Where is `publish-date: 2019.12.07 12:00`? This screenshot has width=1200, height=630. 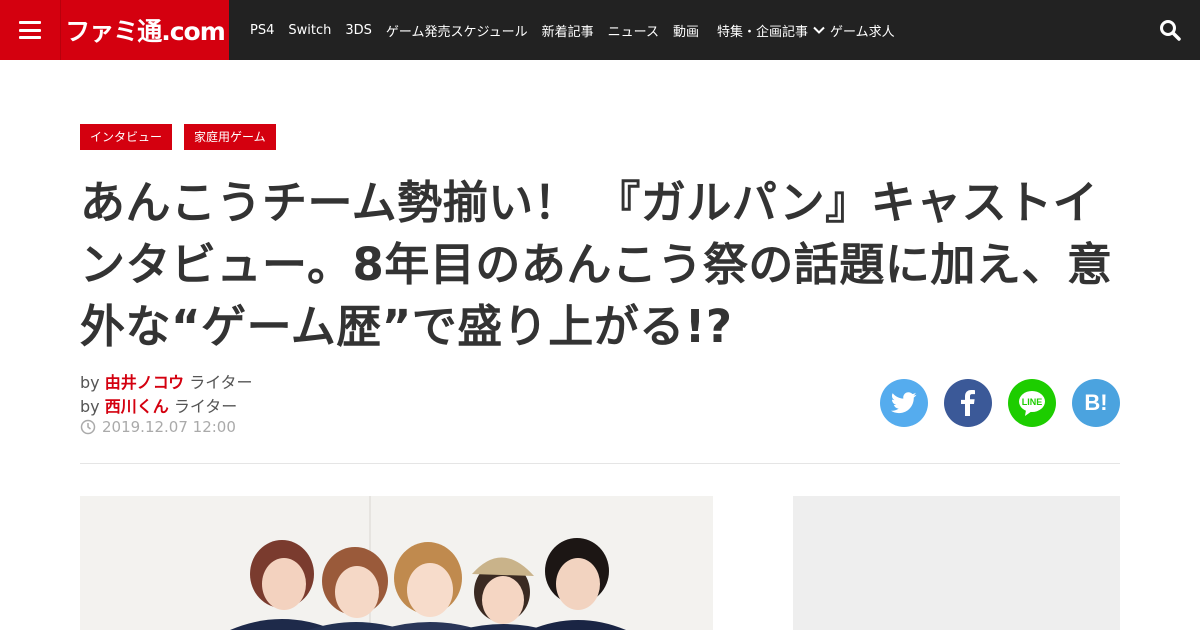 publish-date: 2019.12.07 12:00 is located at coordinates (158, 427).